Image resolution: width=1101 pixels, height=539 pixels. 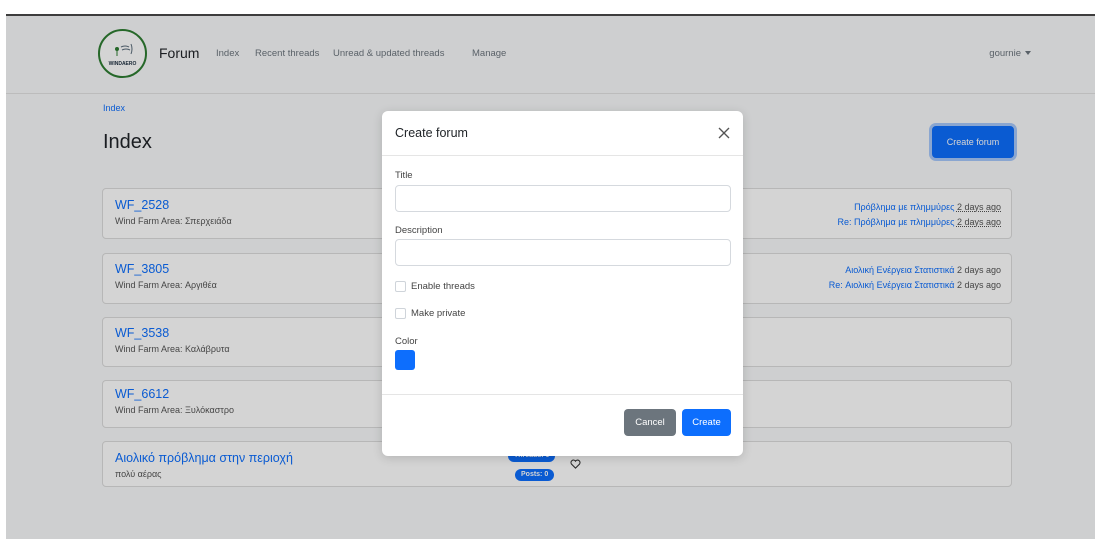 What do you see at coordinates (406, 341) in the screenshot?
I see `color-label: Color` at bounding box center [406, 341].